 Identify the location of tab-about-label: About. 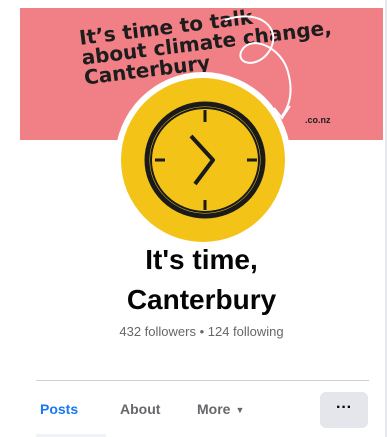
(140, 409).